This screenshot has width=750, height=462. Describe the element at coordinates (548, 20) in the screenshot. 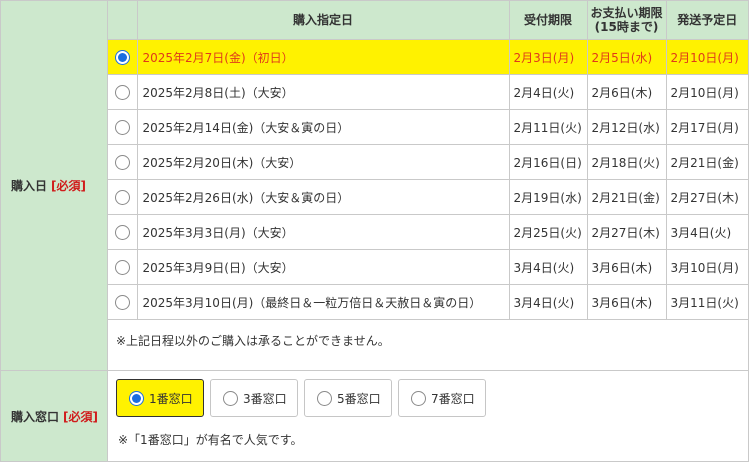

I see `header-deadline: 受付期限` at that location.